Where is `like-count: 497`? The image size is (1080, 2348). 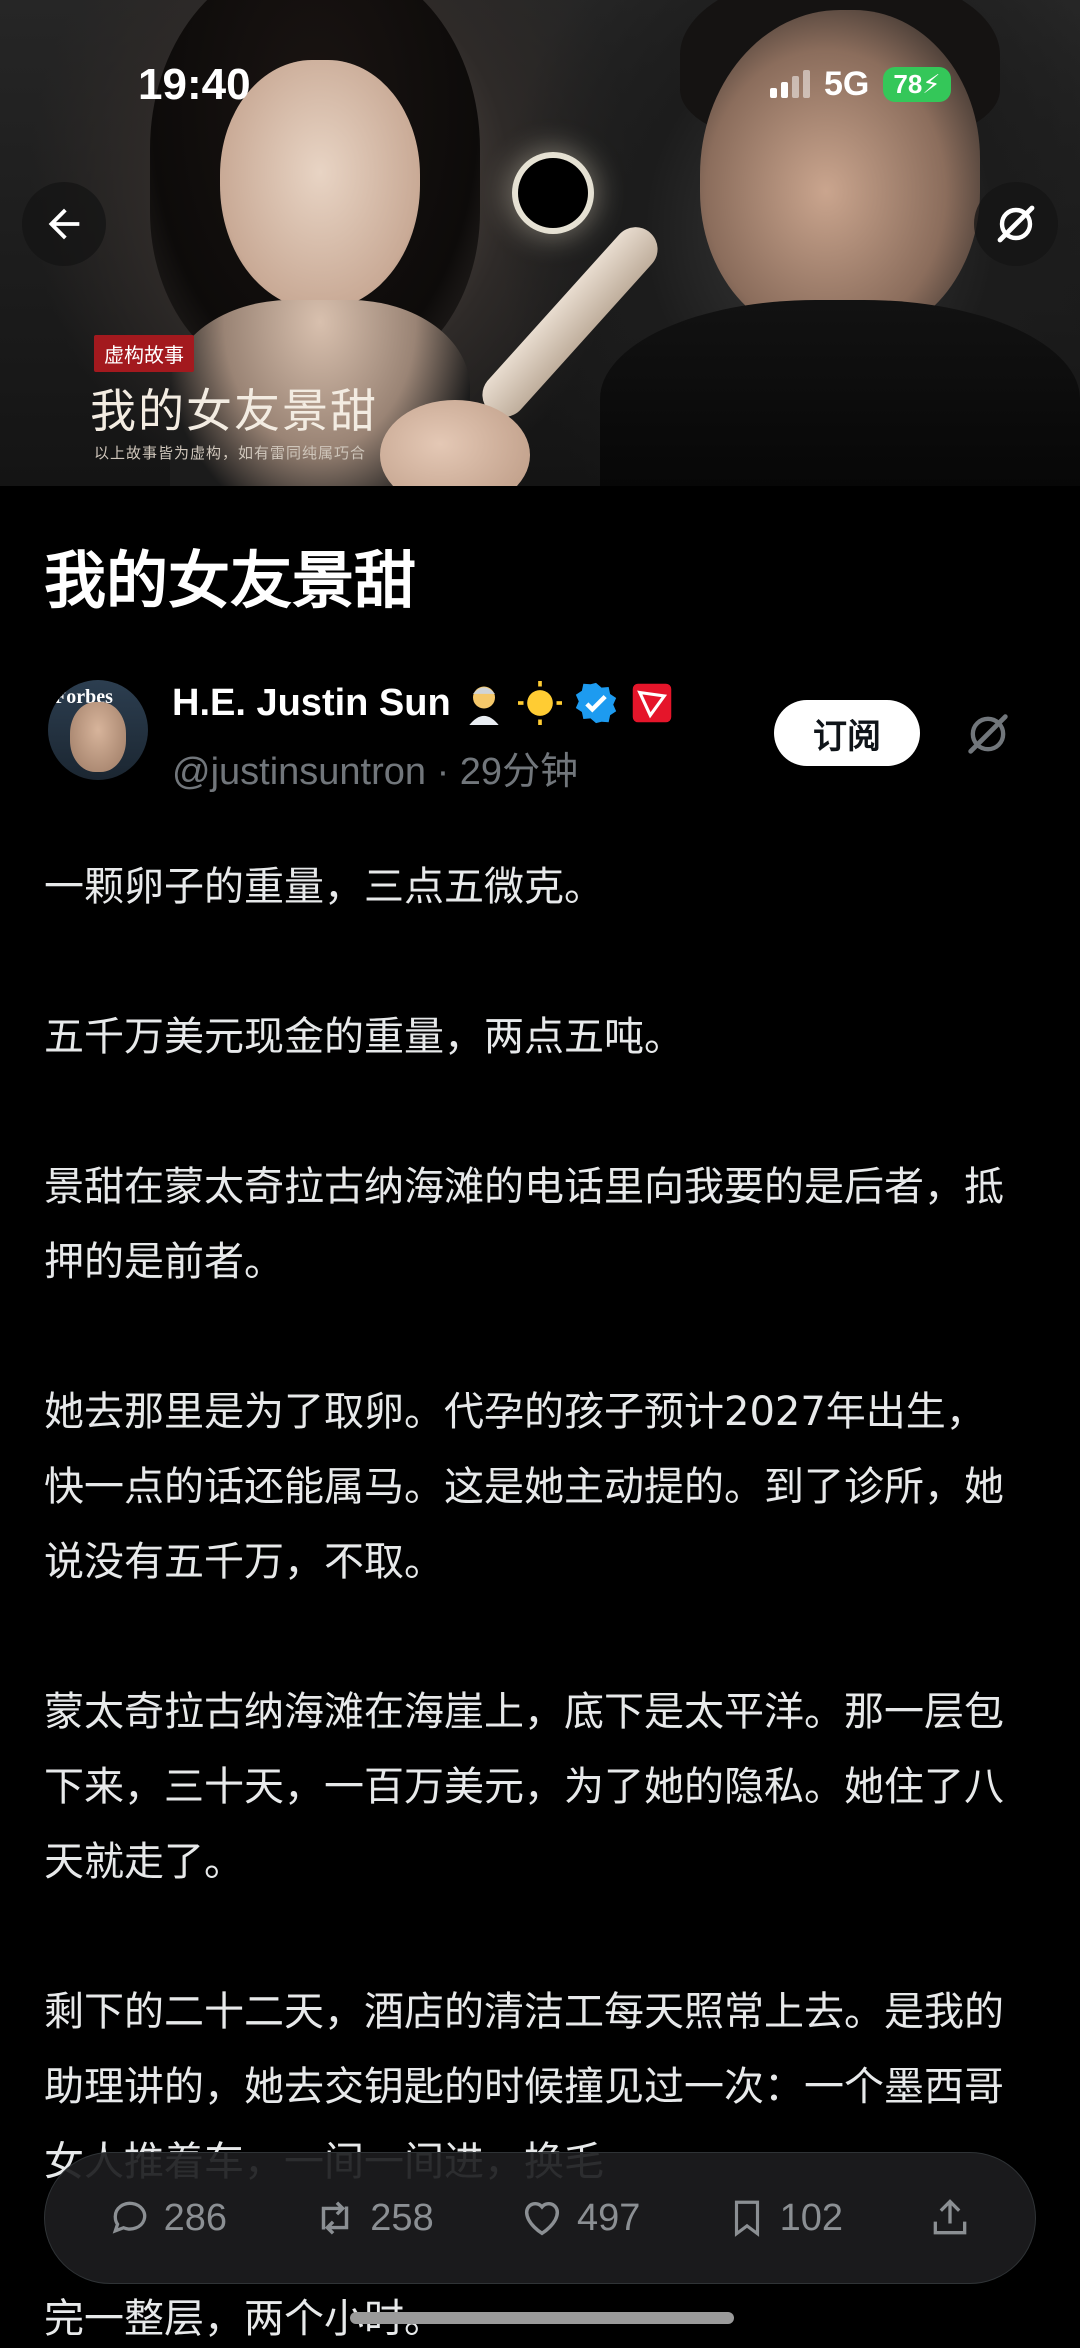
like-count: 497 is located at coordinates (608, 2217).